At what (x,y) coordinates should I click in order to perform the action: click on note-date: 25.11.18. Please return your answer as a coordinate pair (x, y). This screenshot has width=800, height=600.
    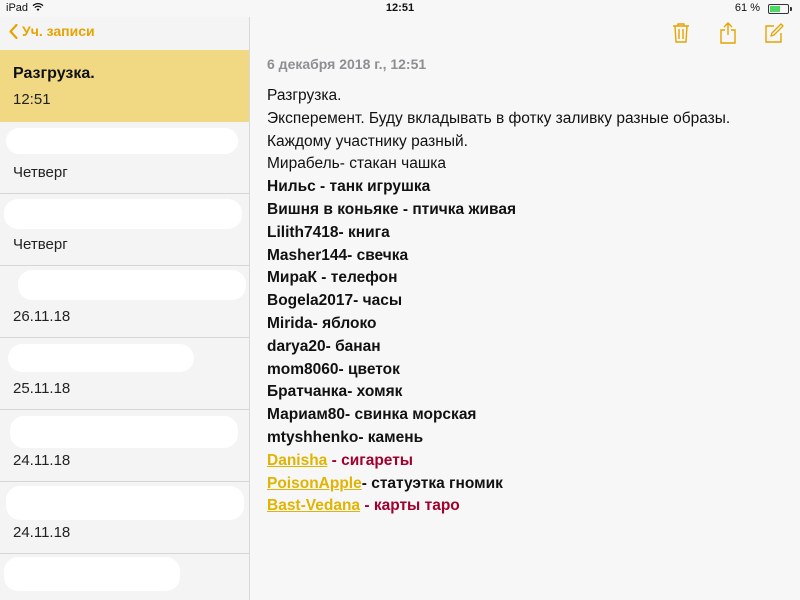
    Looking at the image, I should click on (42, 388).